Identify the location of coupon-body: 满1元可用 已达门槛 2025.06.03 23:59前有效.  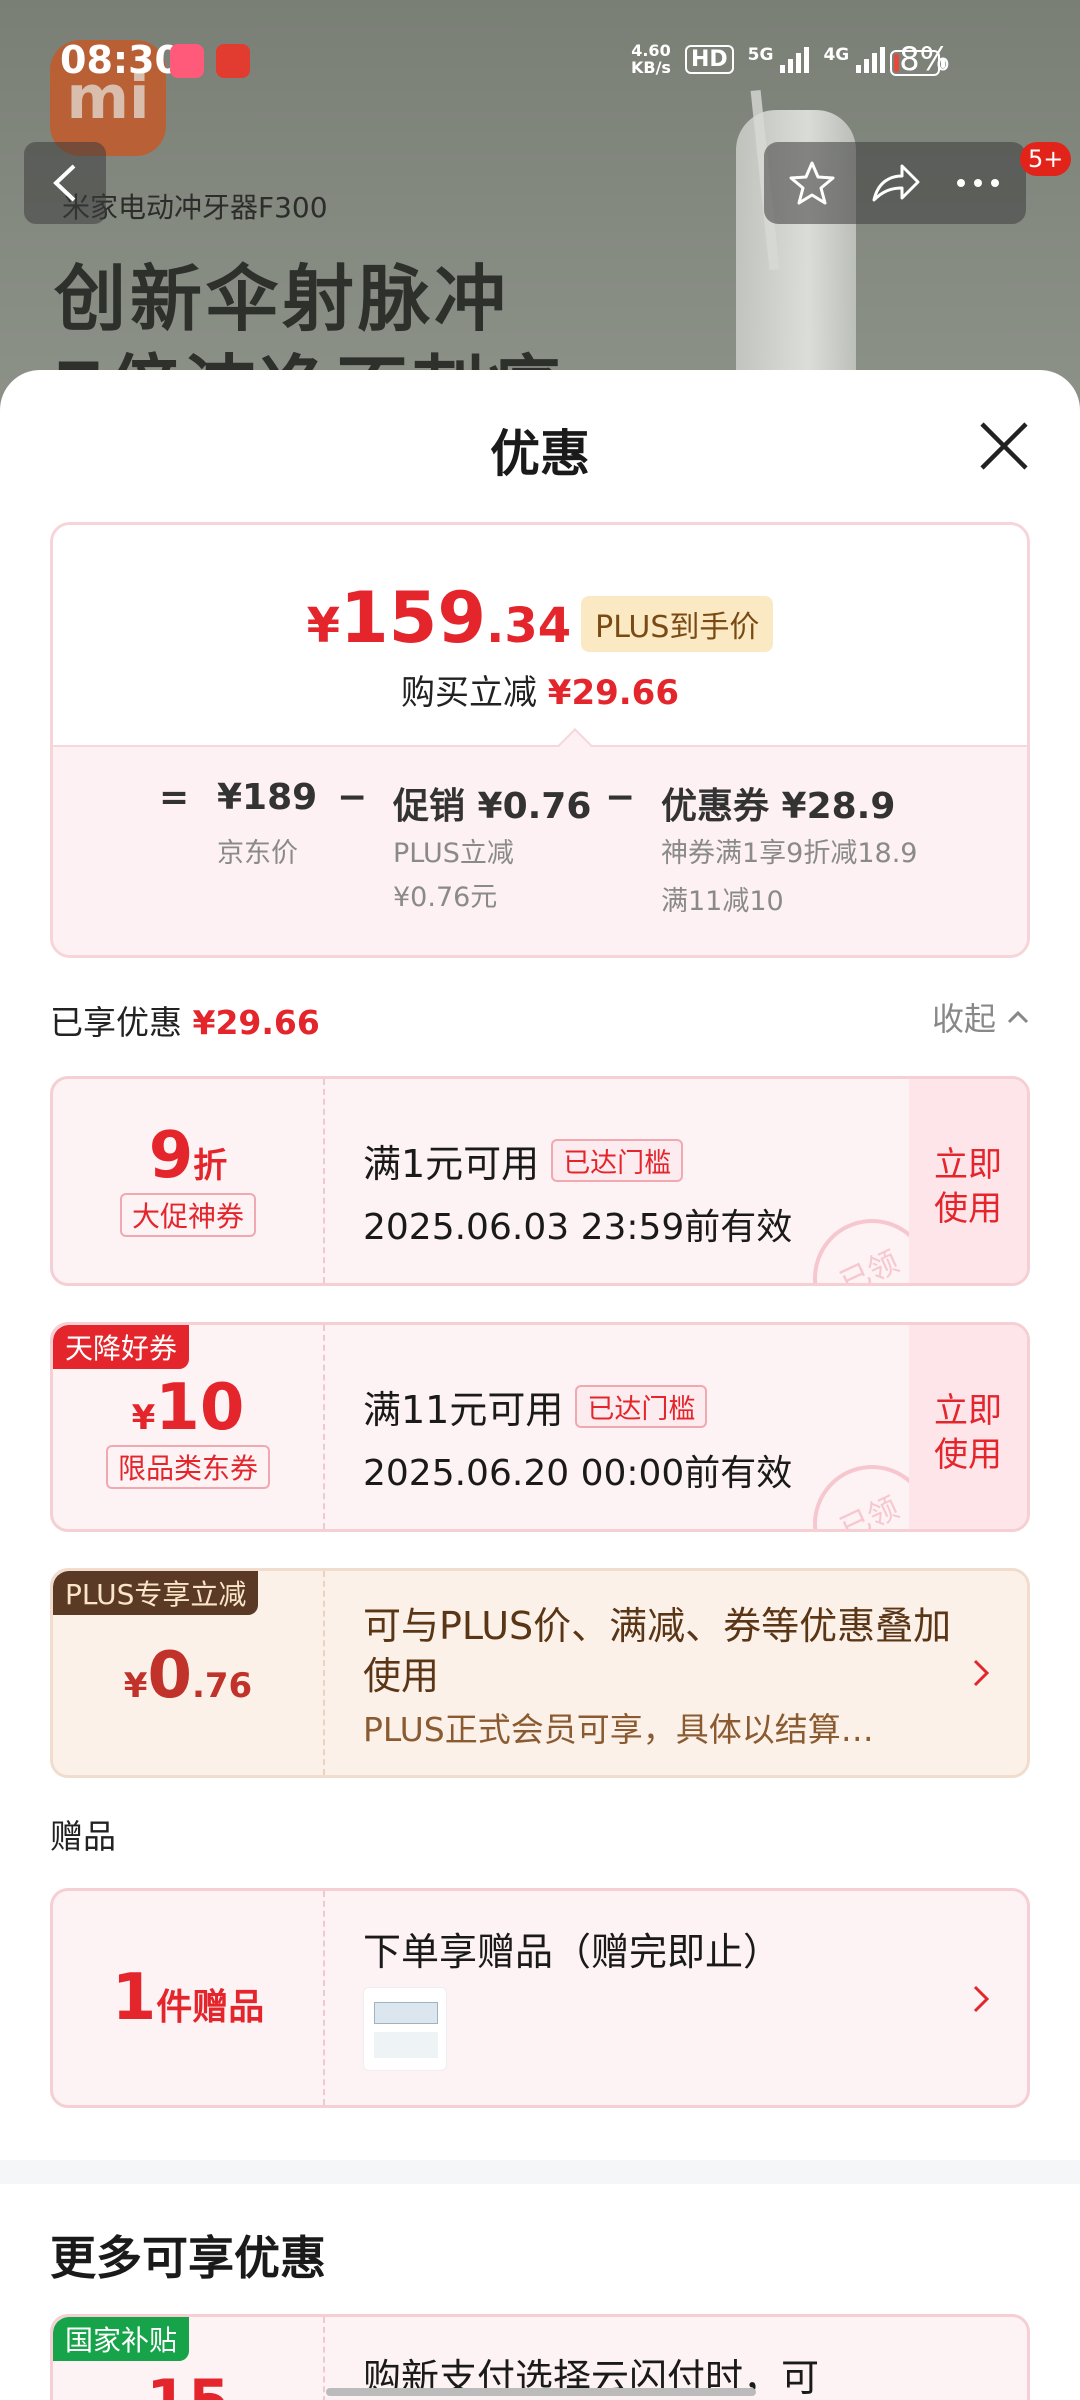
(577, 1191).